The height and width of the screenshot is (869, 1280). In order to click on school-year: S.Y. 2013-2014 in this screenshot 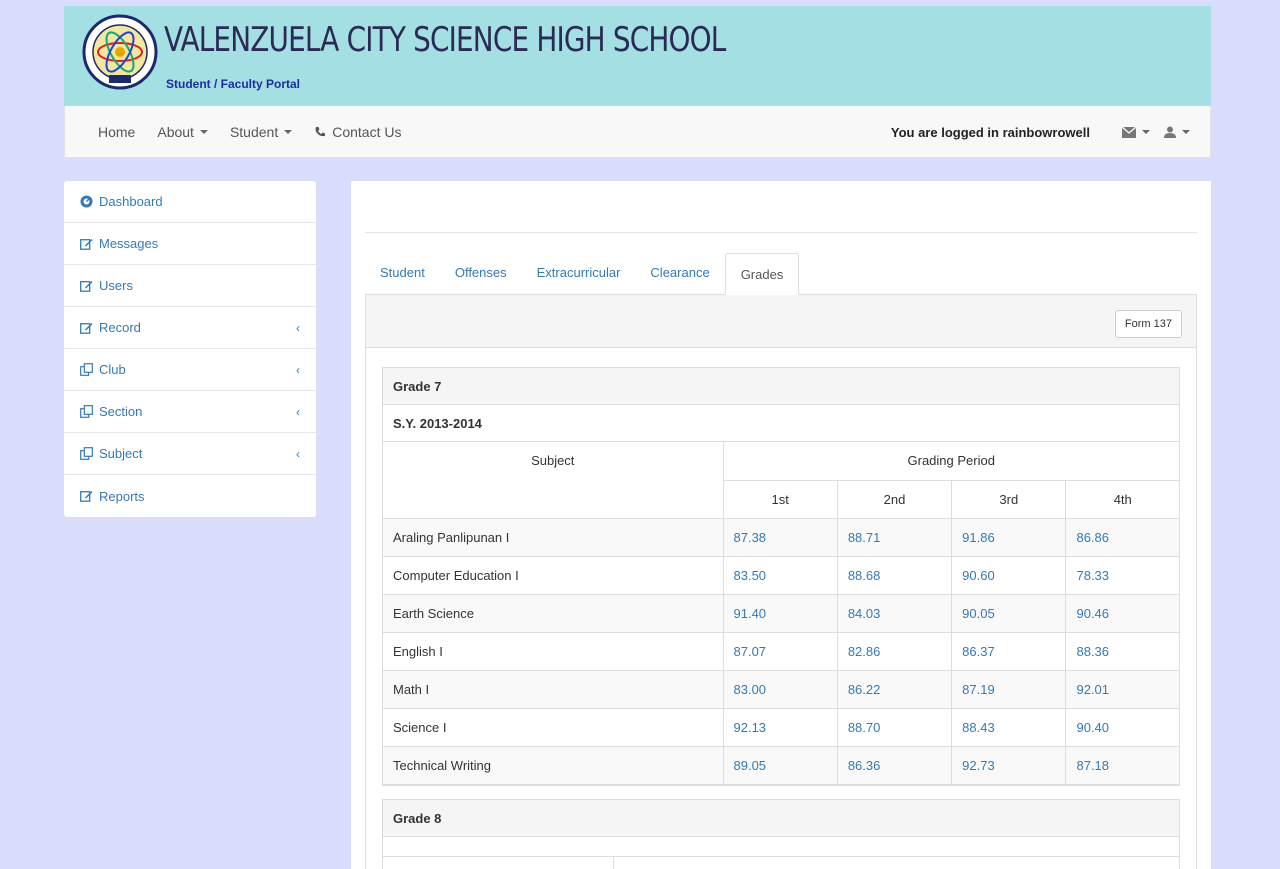, I will do `click(781, 423)`.